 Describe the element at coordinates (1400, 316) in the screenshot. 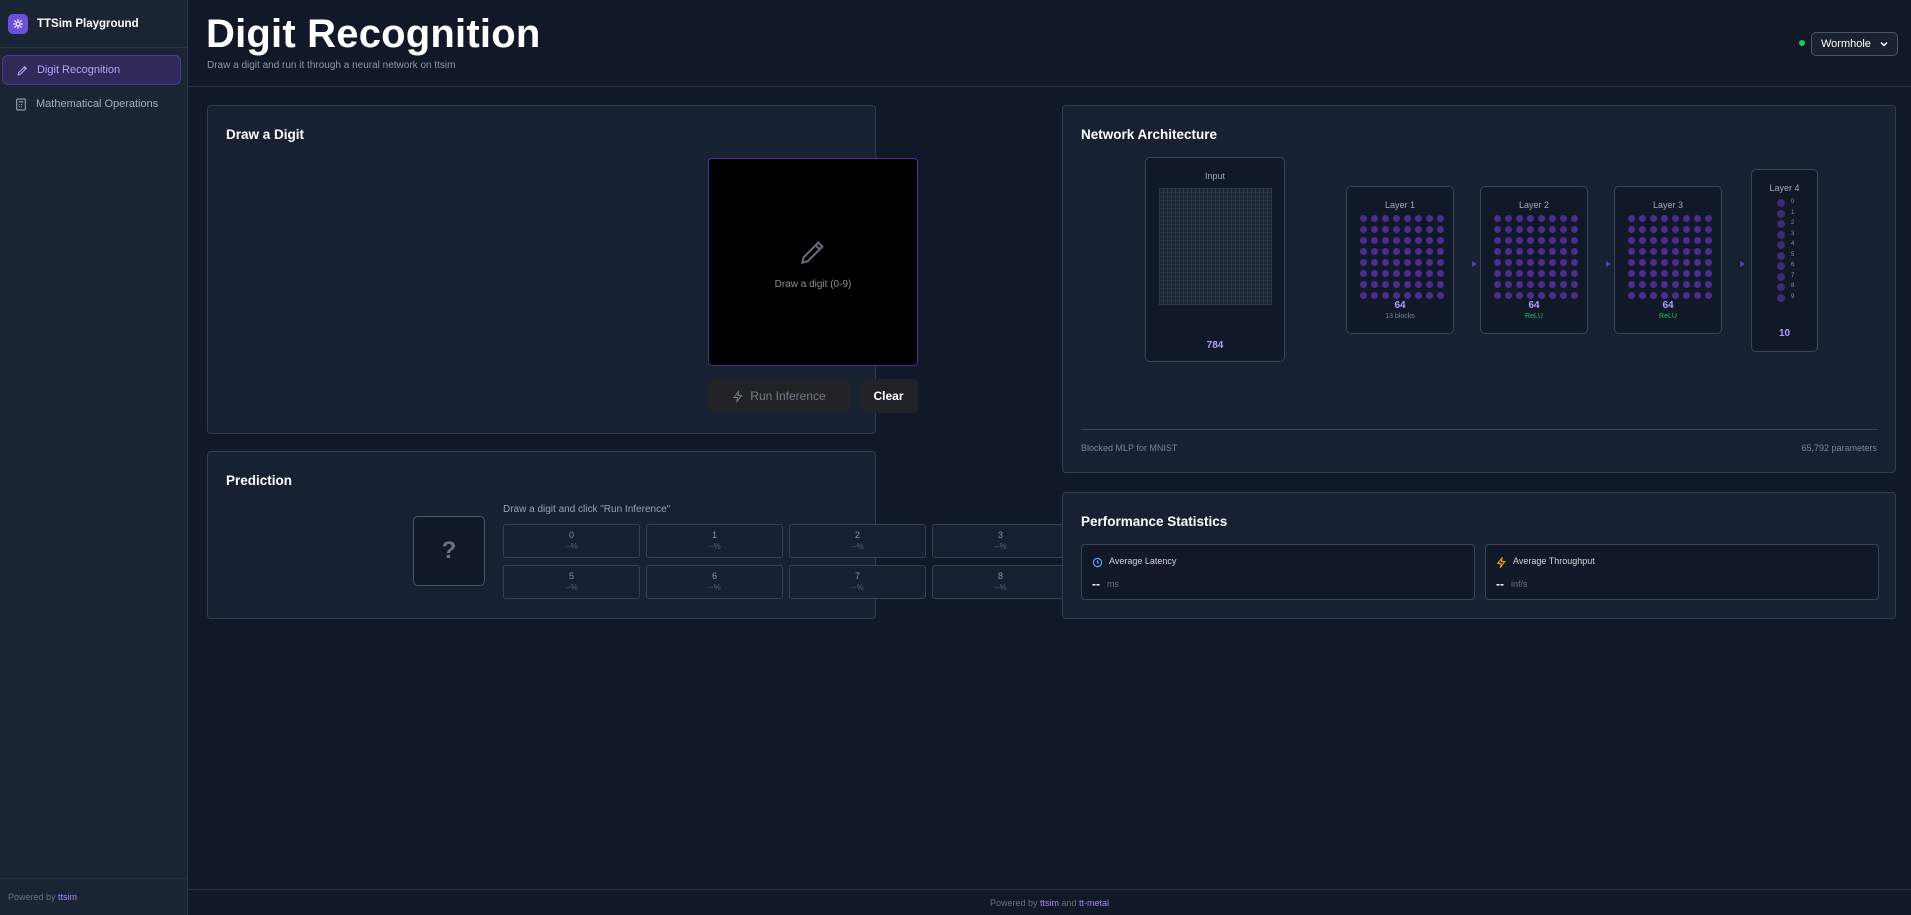

I see `layer-sub: 13 blocks` at that location.